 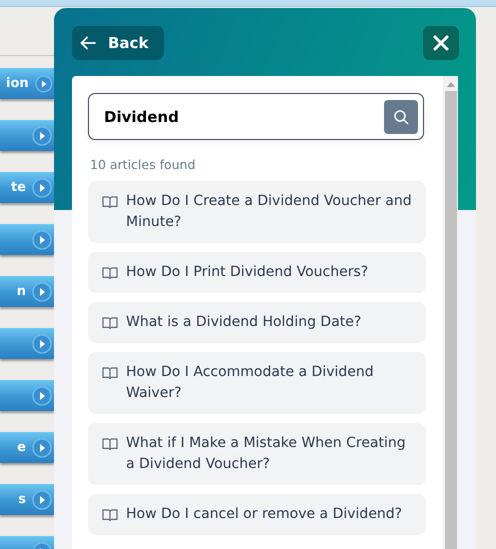 I want to click on article-link: How Do I Accommodate a Dividend Waiver?, so click(x=257, y=383).